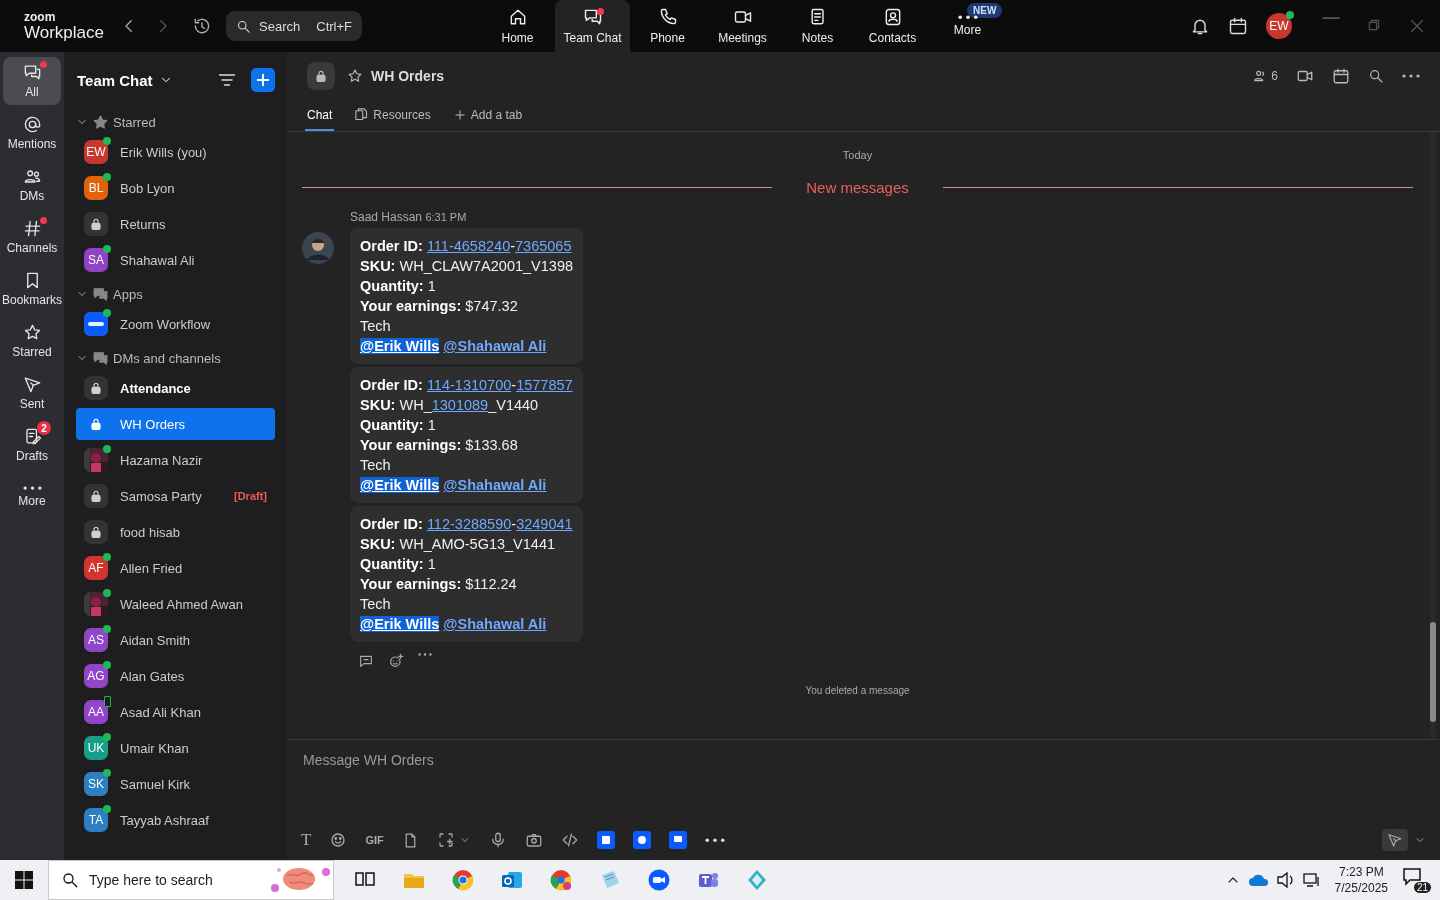 The image size is (1440, 900). What do you see at coordinates (263, 80) in the screenshot?
I see `new-chat-button` at bounding box center [263, 80].